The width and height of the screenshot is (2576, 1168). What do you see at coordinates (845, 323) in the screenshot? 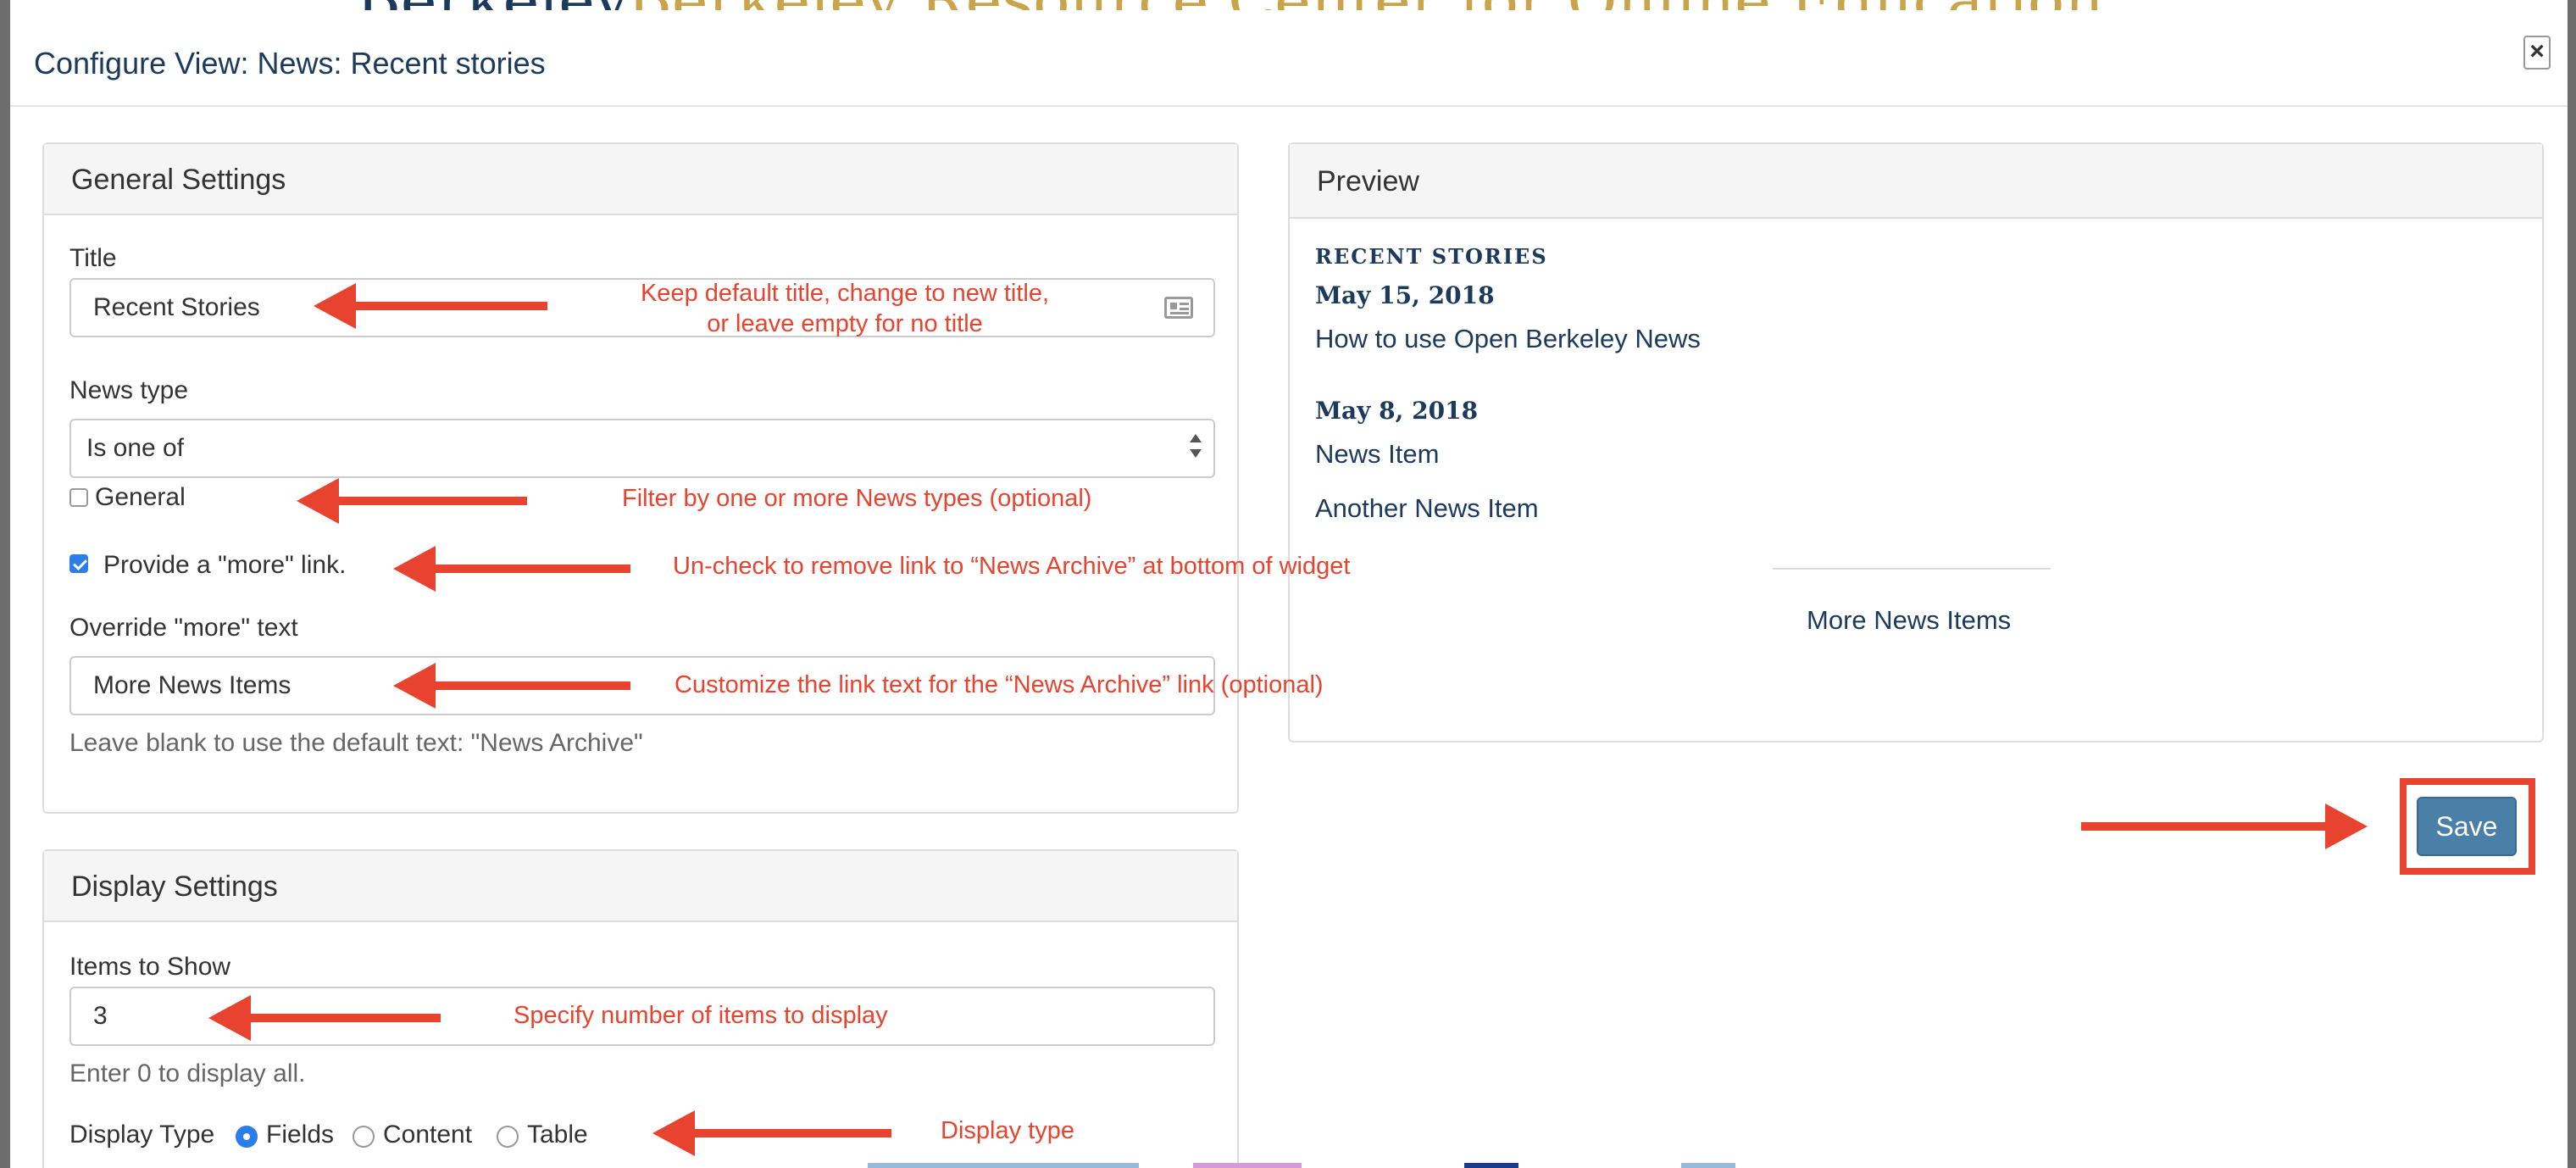
I see `annotation-title-line2: or leave empty for no title` at bounding box center [845, 323].